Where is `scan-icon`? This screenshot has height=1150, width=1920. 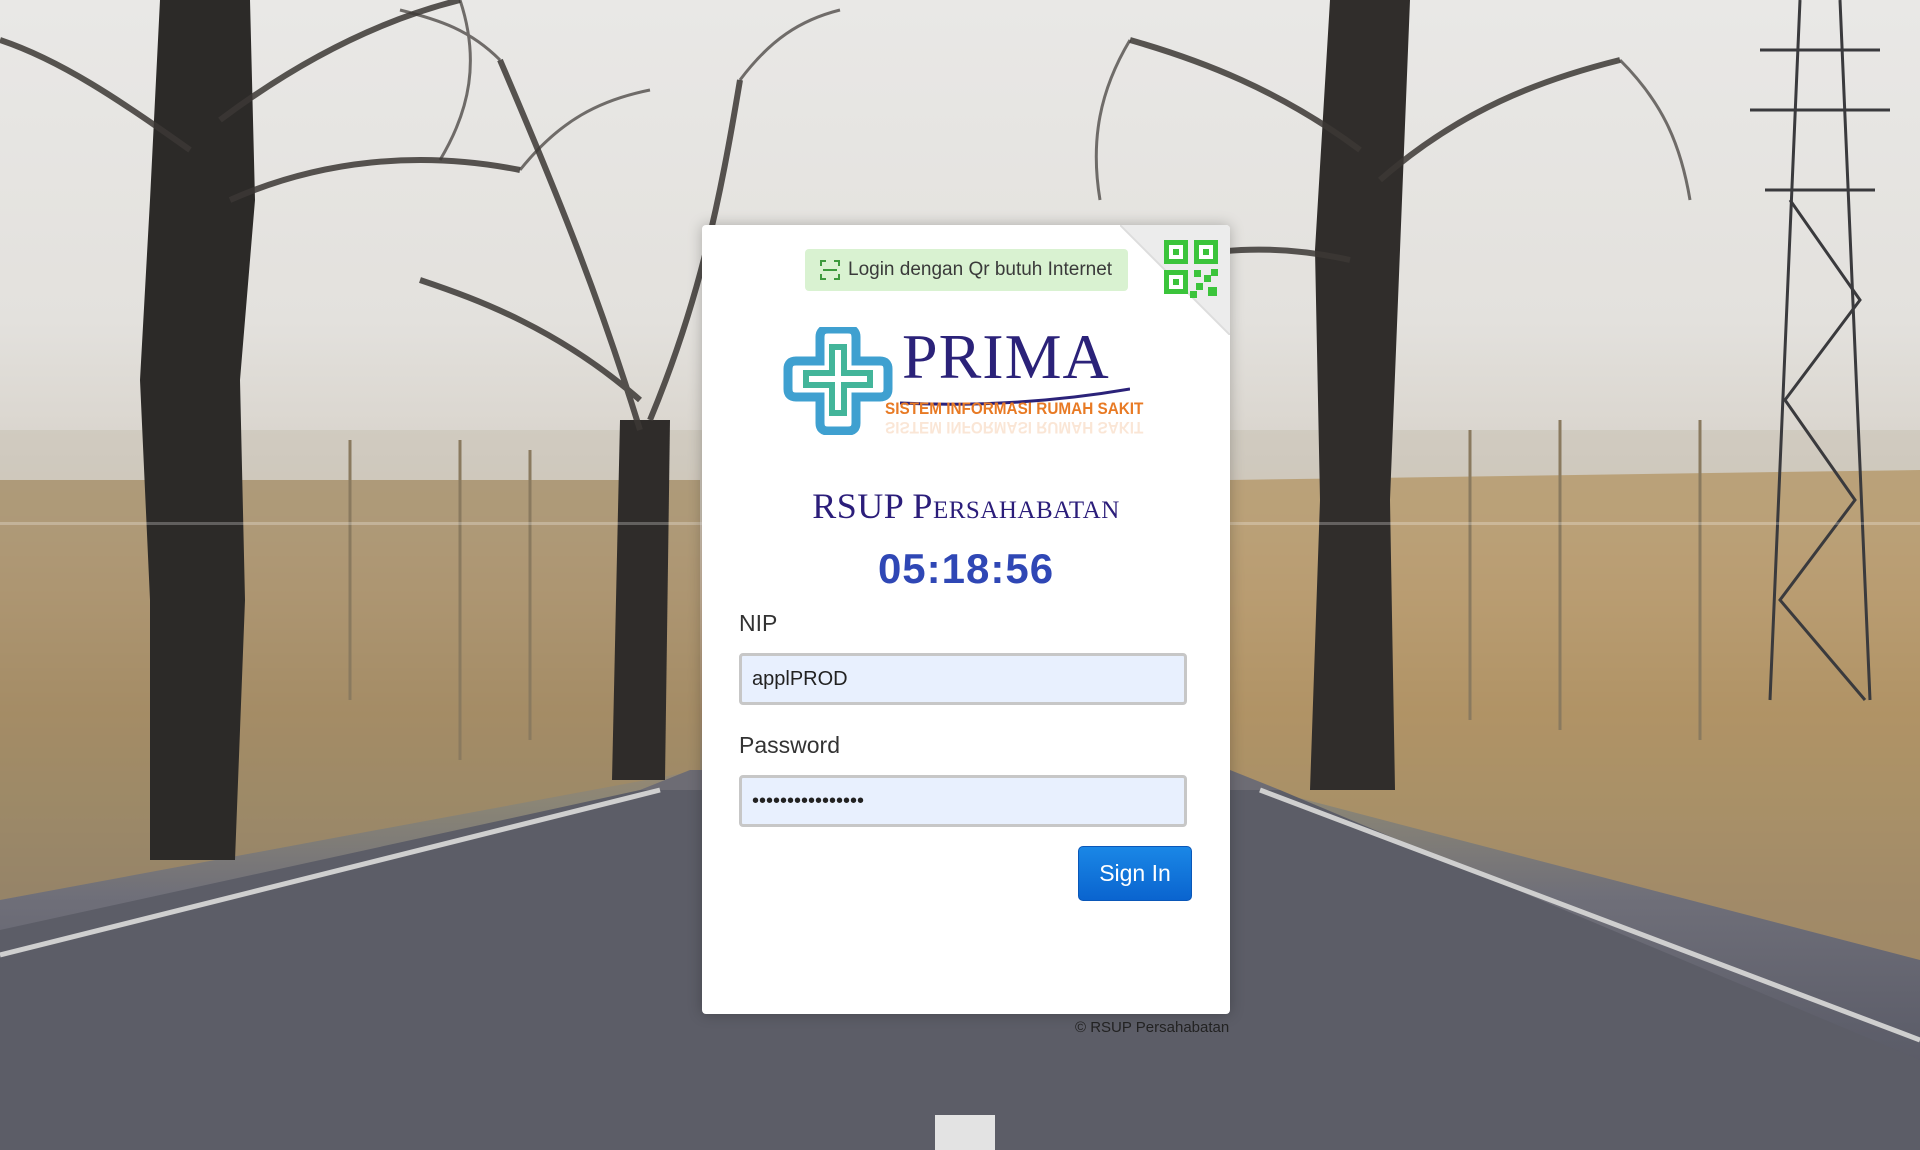
scan-icon is located at coordinates (830, 270).